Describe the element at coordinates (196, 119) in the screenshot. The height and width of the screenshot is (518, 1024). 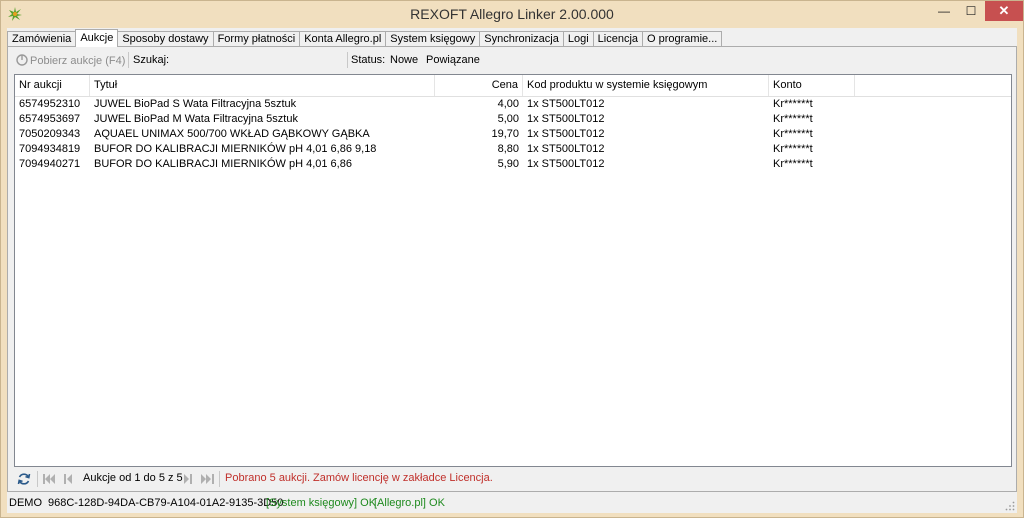
I see `cell-title: JUWEL BioPad M Wata Filtracyjna 5sztuk` at that location.